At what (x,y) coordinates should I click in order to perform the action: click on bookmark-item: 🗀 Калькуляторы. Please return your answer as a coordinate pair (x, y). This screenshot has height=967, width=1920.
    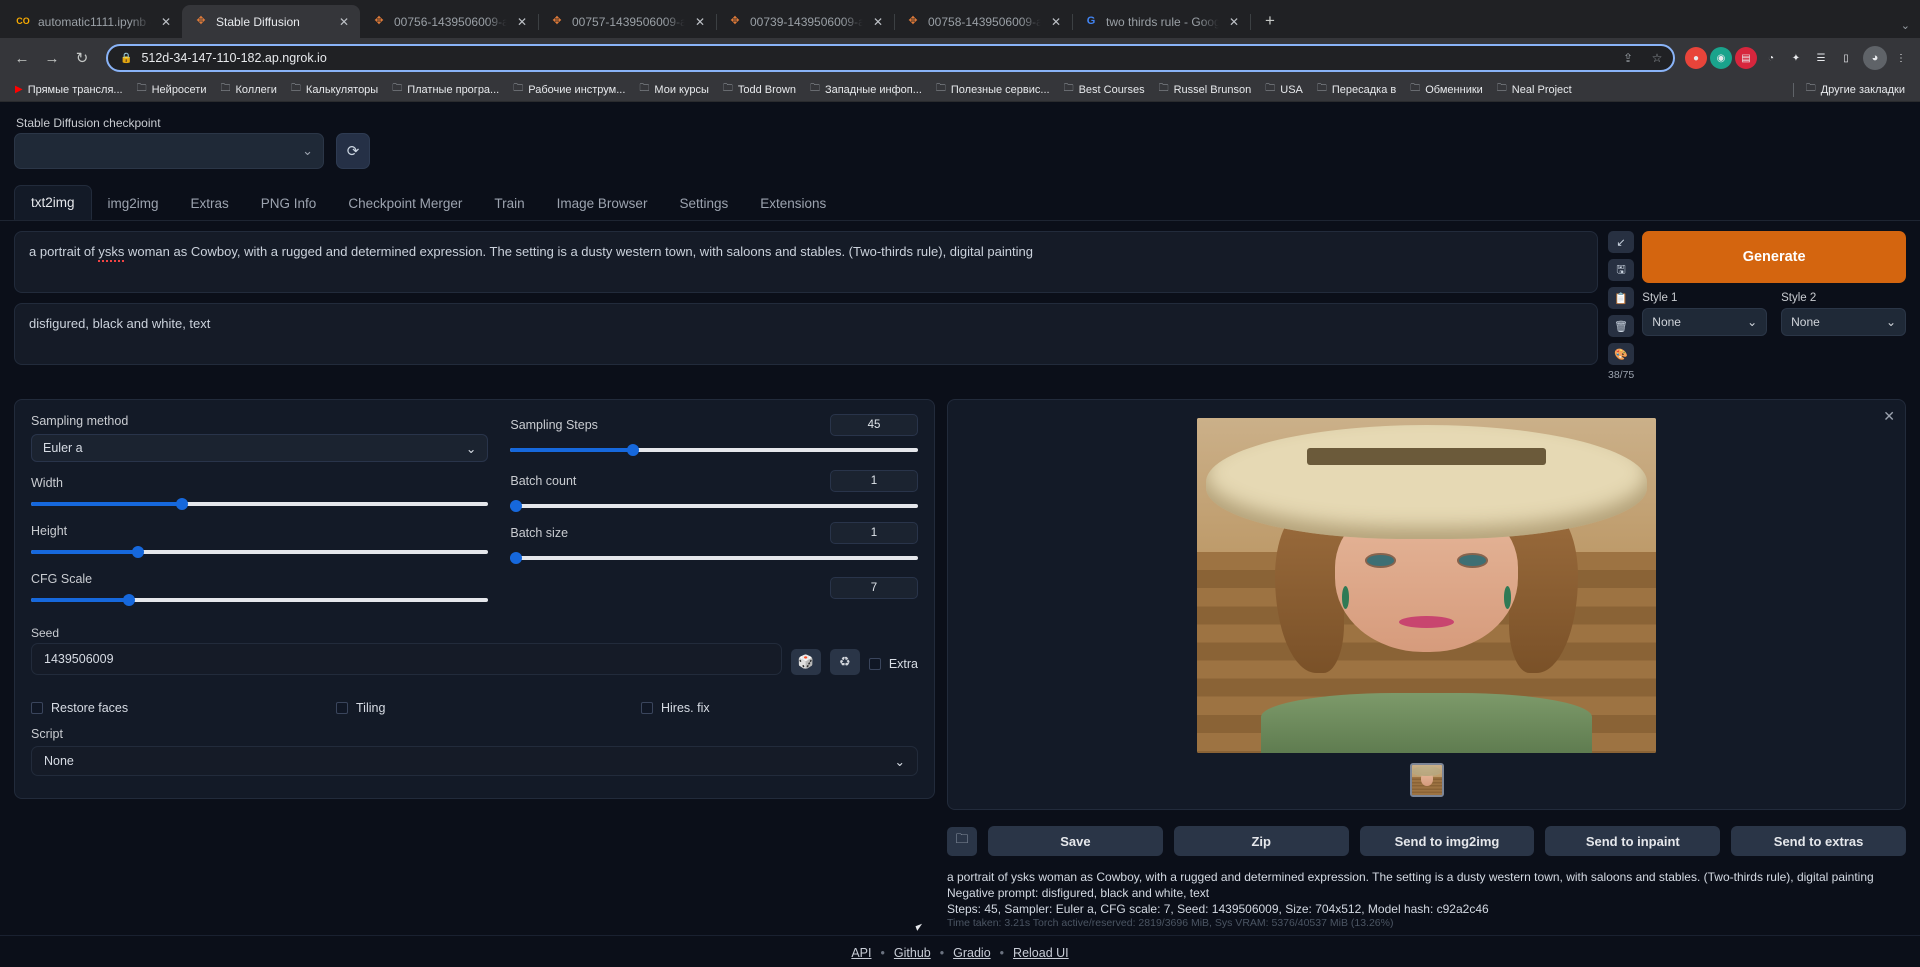
    Looking at the image, I should click on (334, 89).